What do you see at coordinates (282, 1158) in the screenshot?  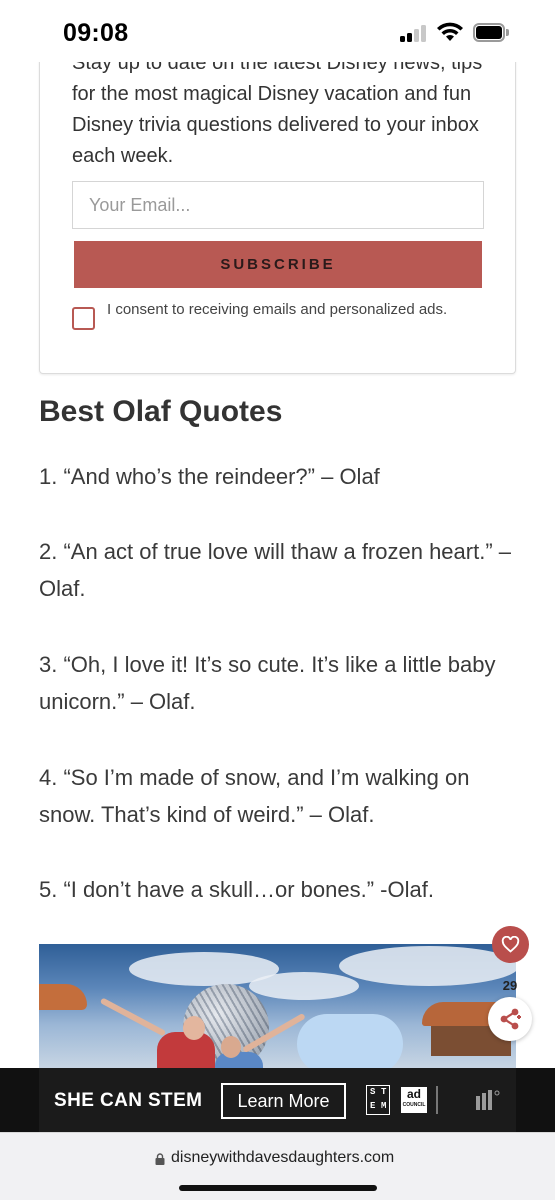 I see `url-text: disneywithdavesdaughters.com` at bounding box center [282, 1158].